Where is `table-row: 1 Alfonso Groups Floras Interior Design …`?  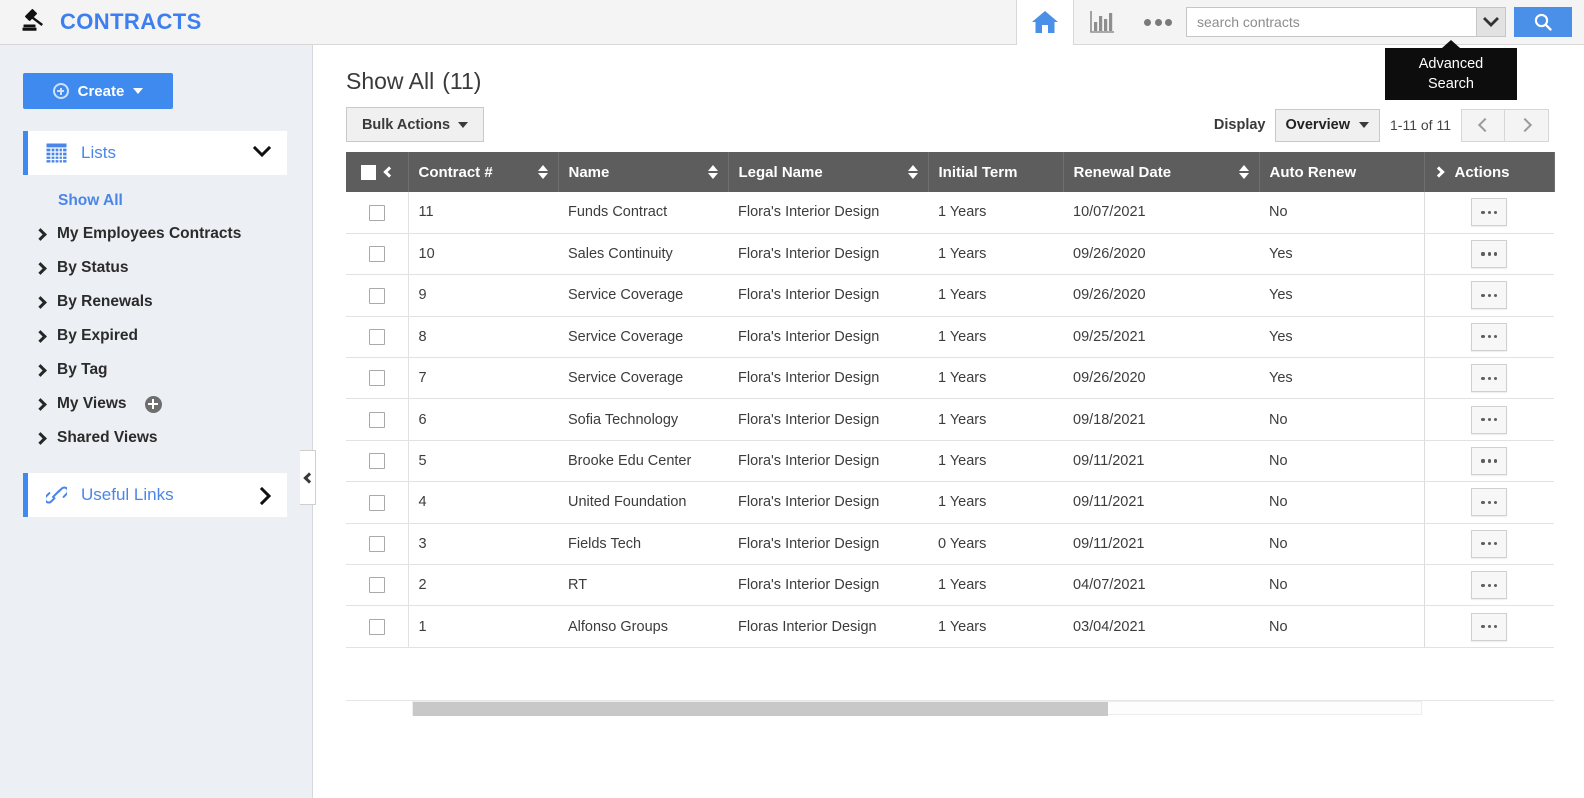
table-row: 1 Alfonso Groups Floras Interior Design … is located at coordinates (950, 626).